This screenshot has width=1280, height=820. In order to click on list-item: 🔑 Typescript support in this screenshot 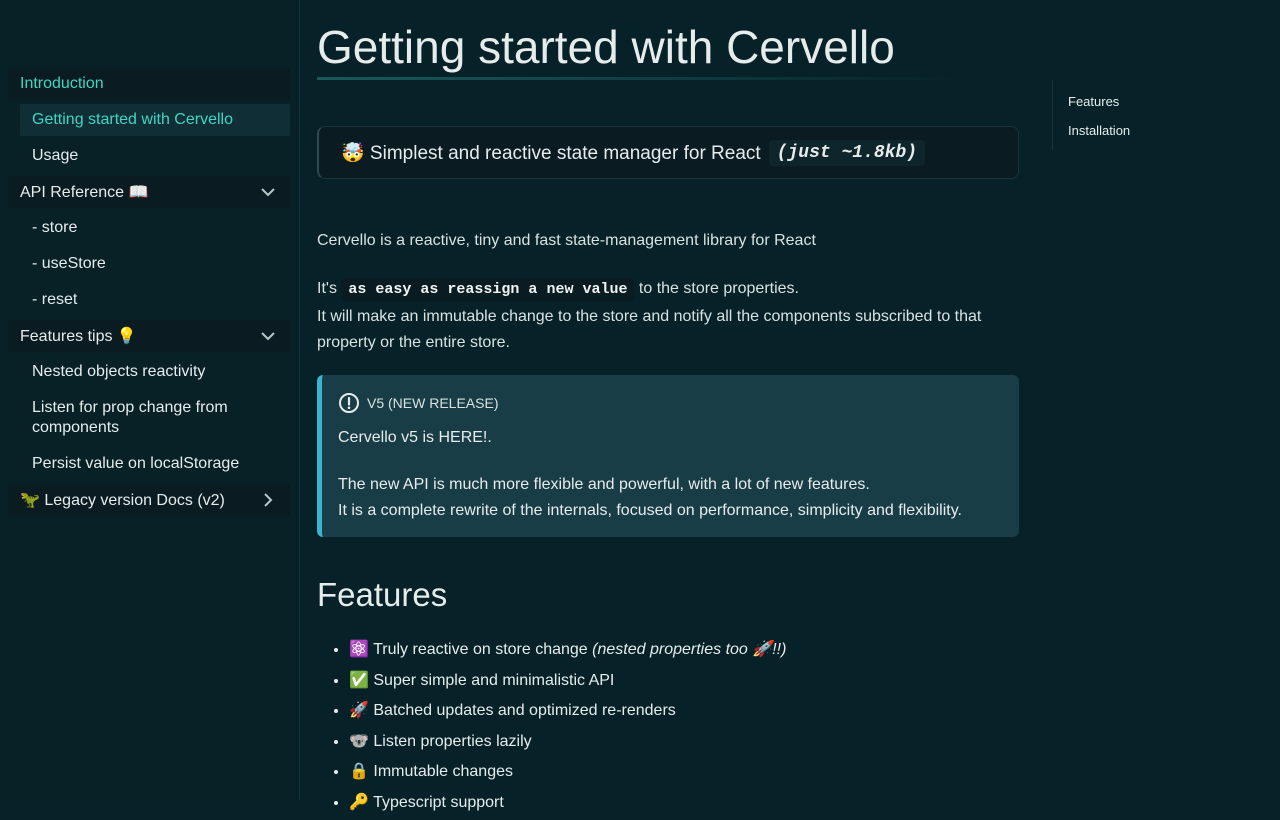, I will do `click(567, 804)`.